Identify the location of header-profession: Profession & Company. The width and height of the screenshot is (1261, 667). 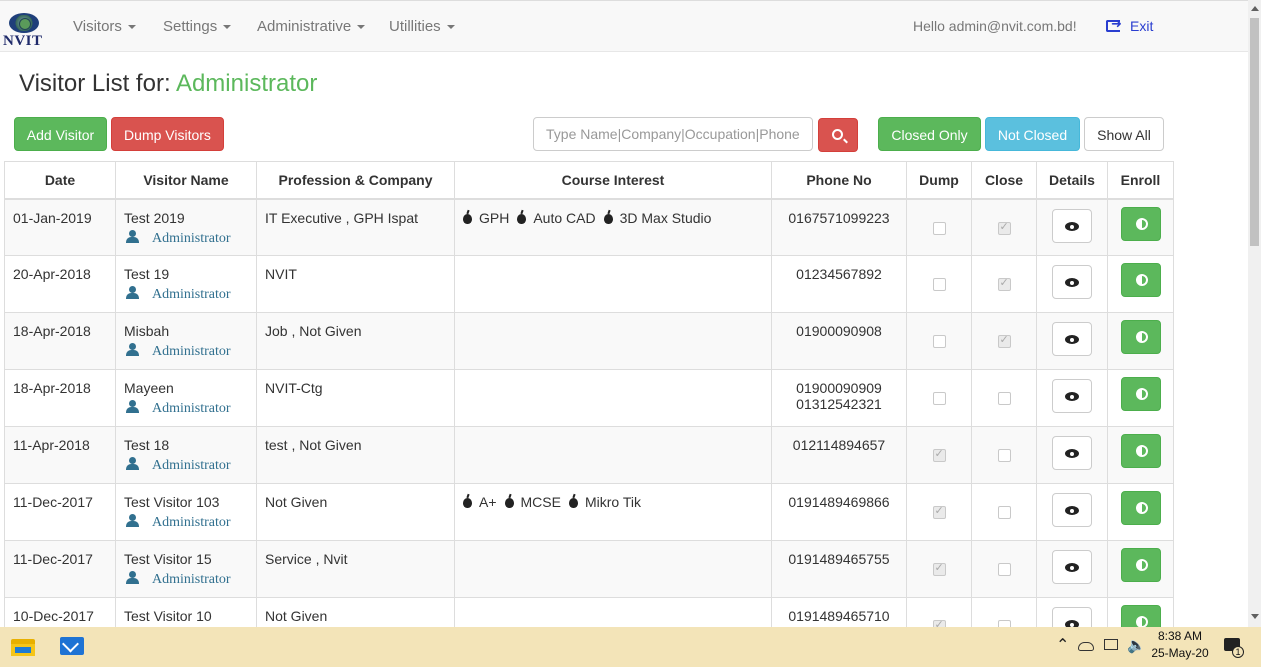
(355, 180).